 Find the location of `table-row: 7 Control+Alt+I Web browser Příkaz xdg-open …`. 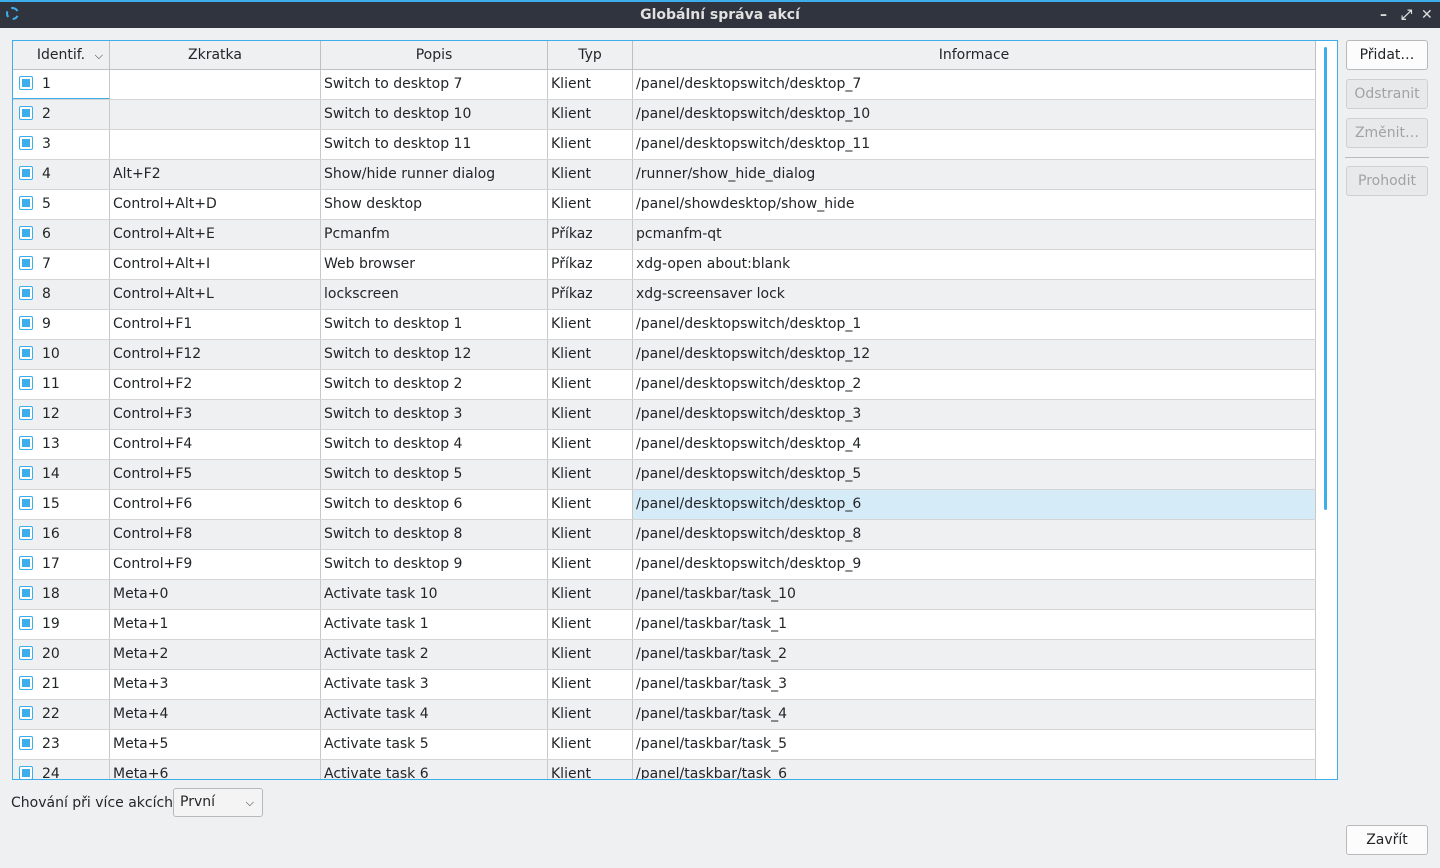

table-row: 7 Control+Alt+I Web browser Příkaz xdg-open … is located at coordinates (664, 265).